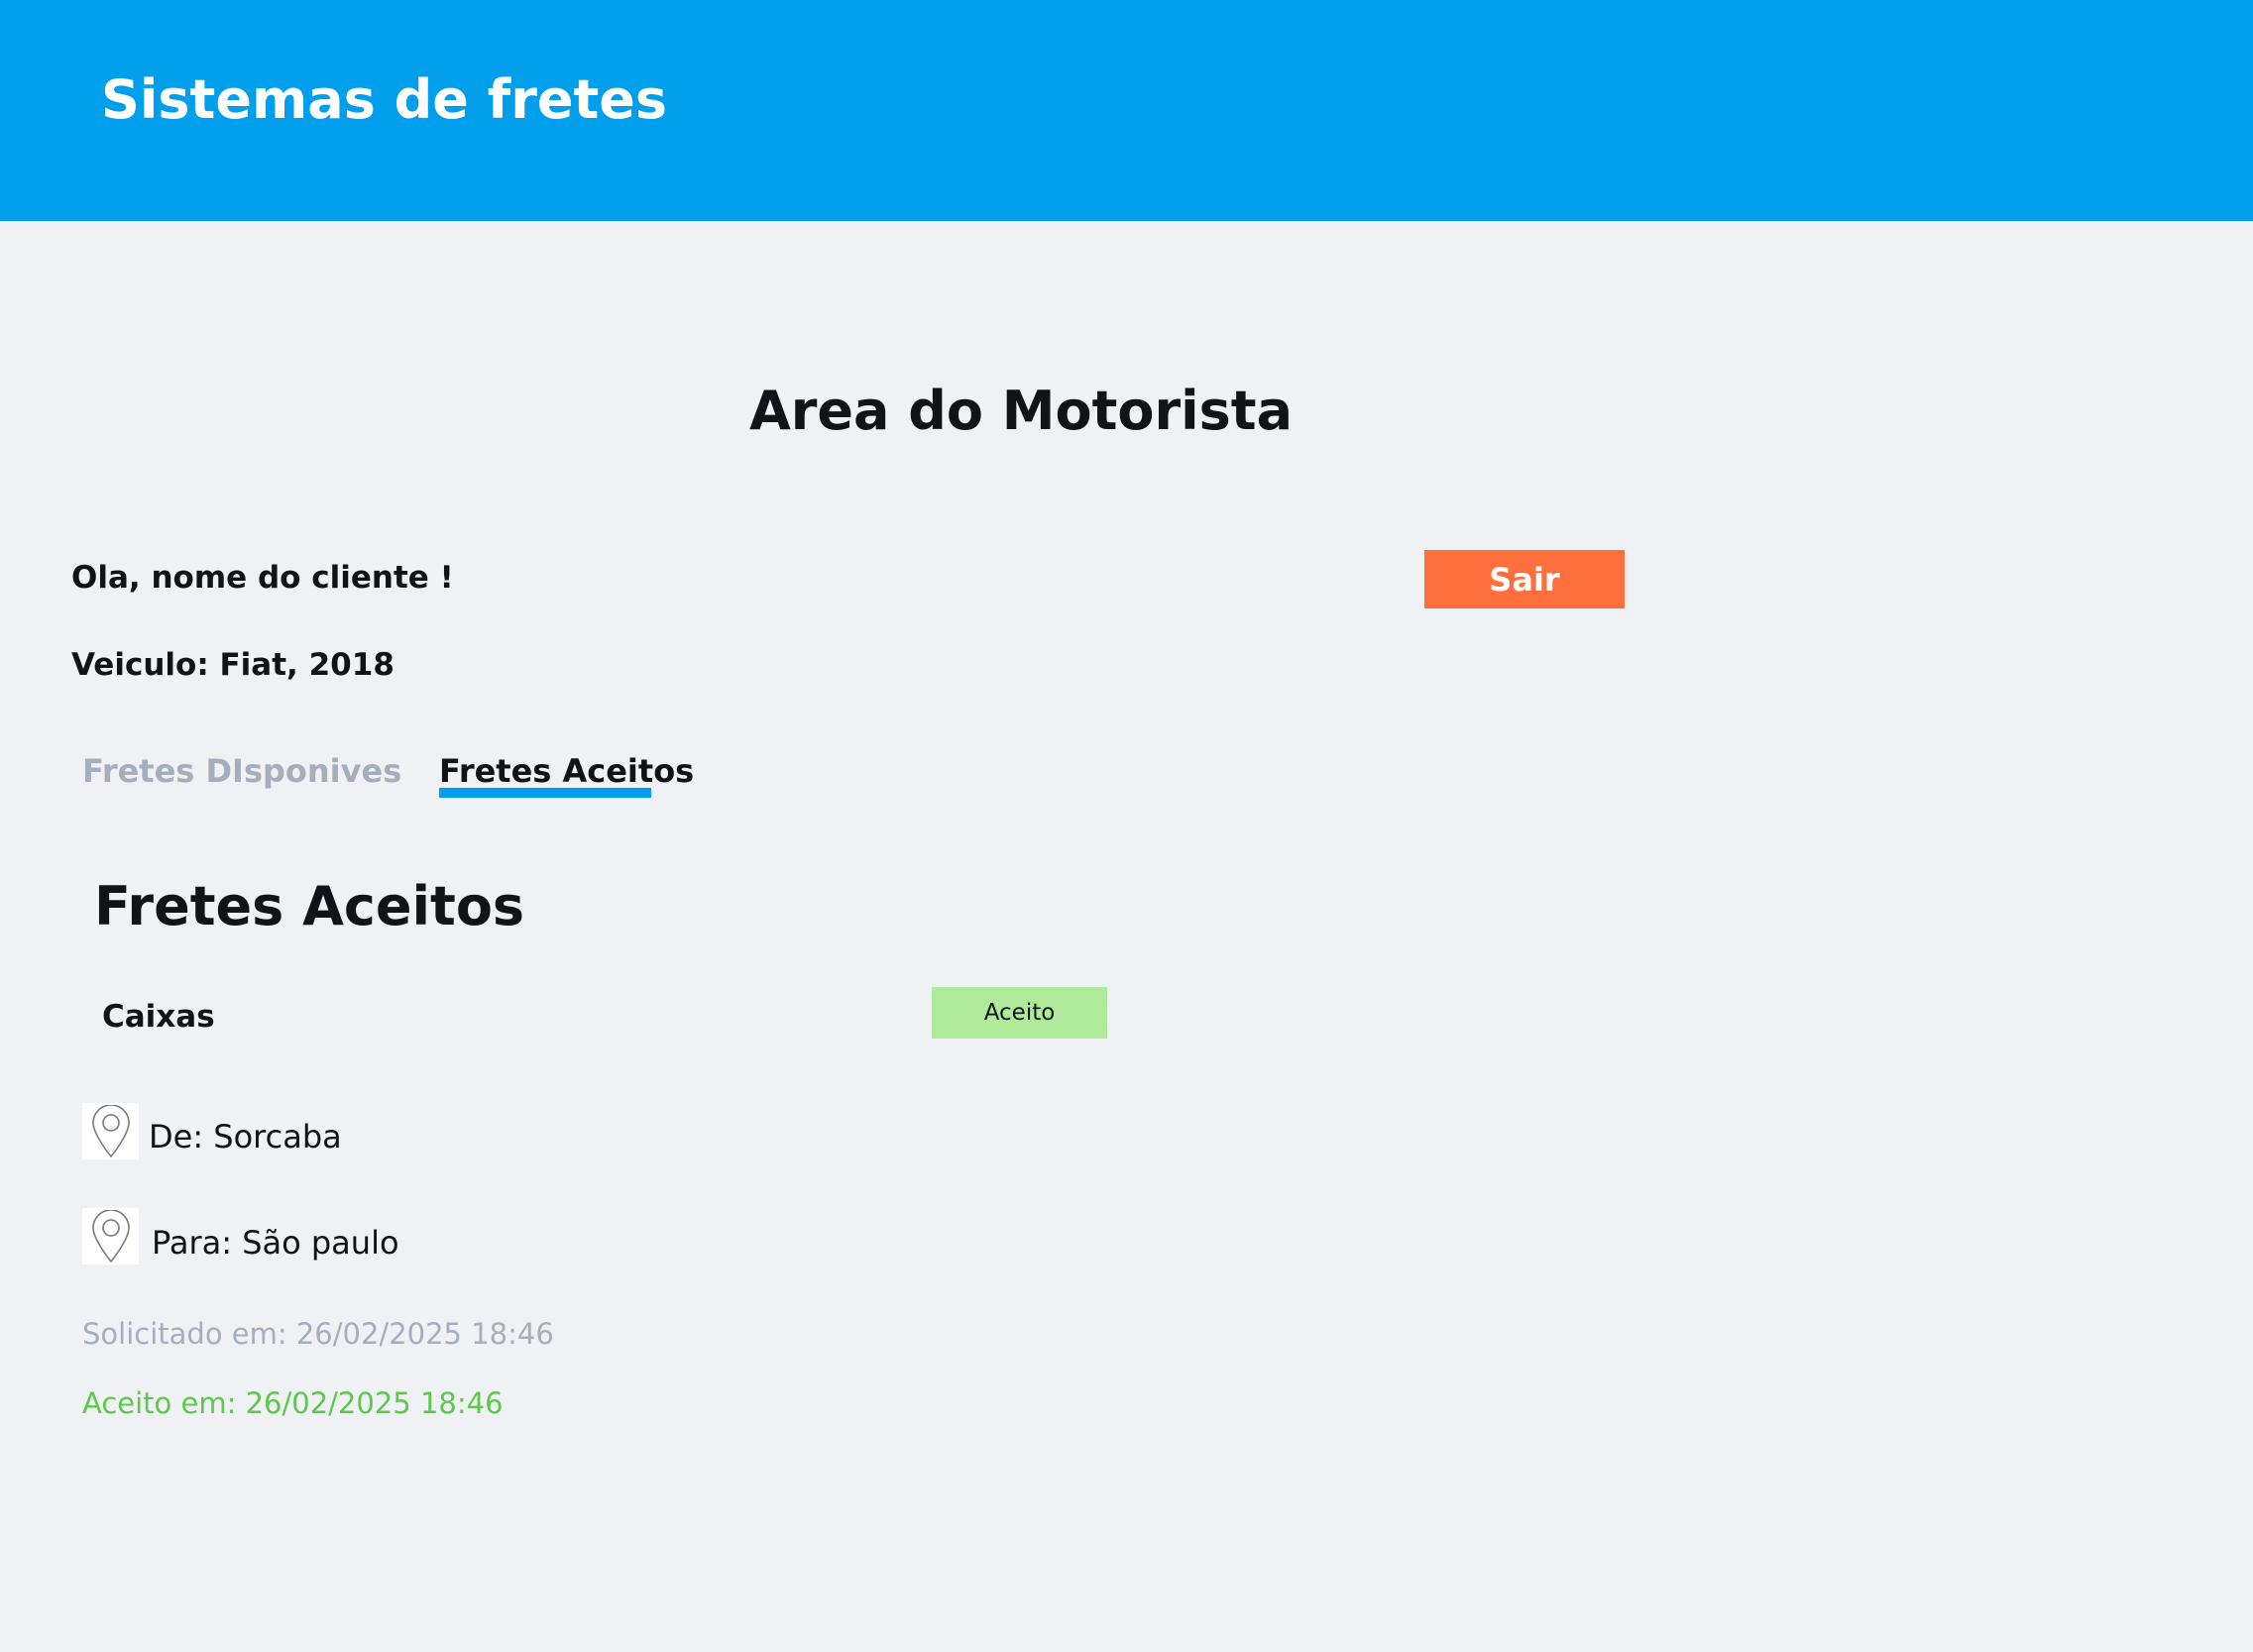 This screenshot has width=2253, height=1652. What do you see at coordinates (1524, 579) in the screenshot?
I see `logout-button: Sair` at bounding box center [1524, 579].